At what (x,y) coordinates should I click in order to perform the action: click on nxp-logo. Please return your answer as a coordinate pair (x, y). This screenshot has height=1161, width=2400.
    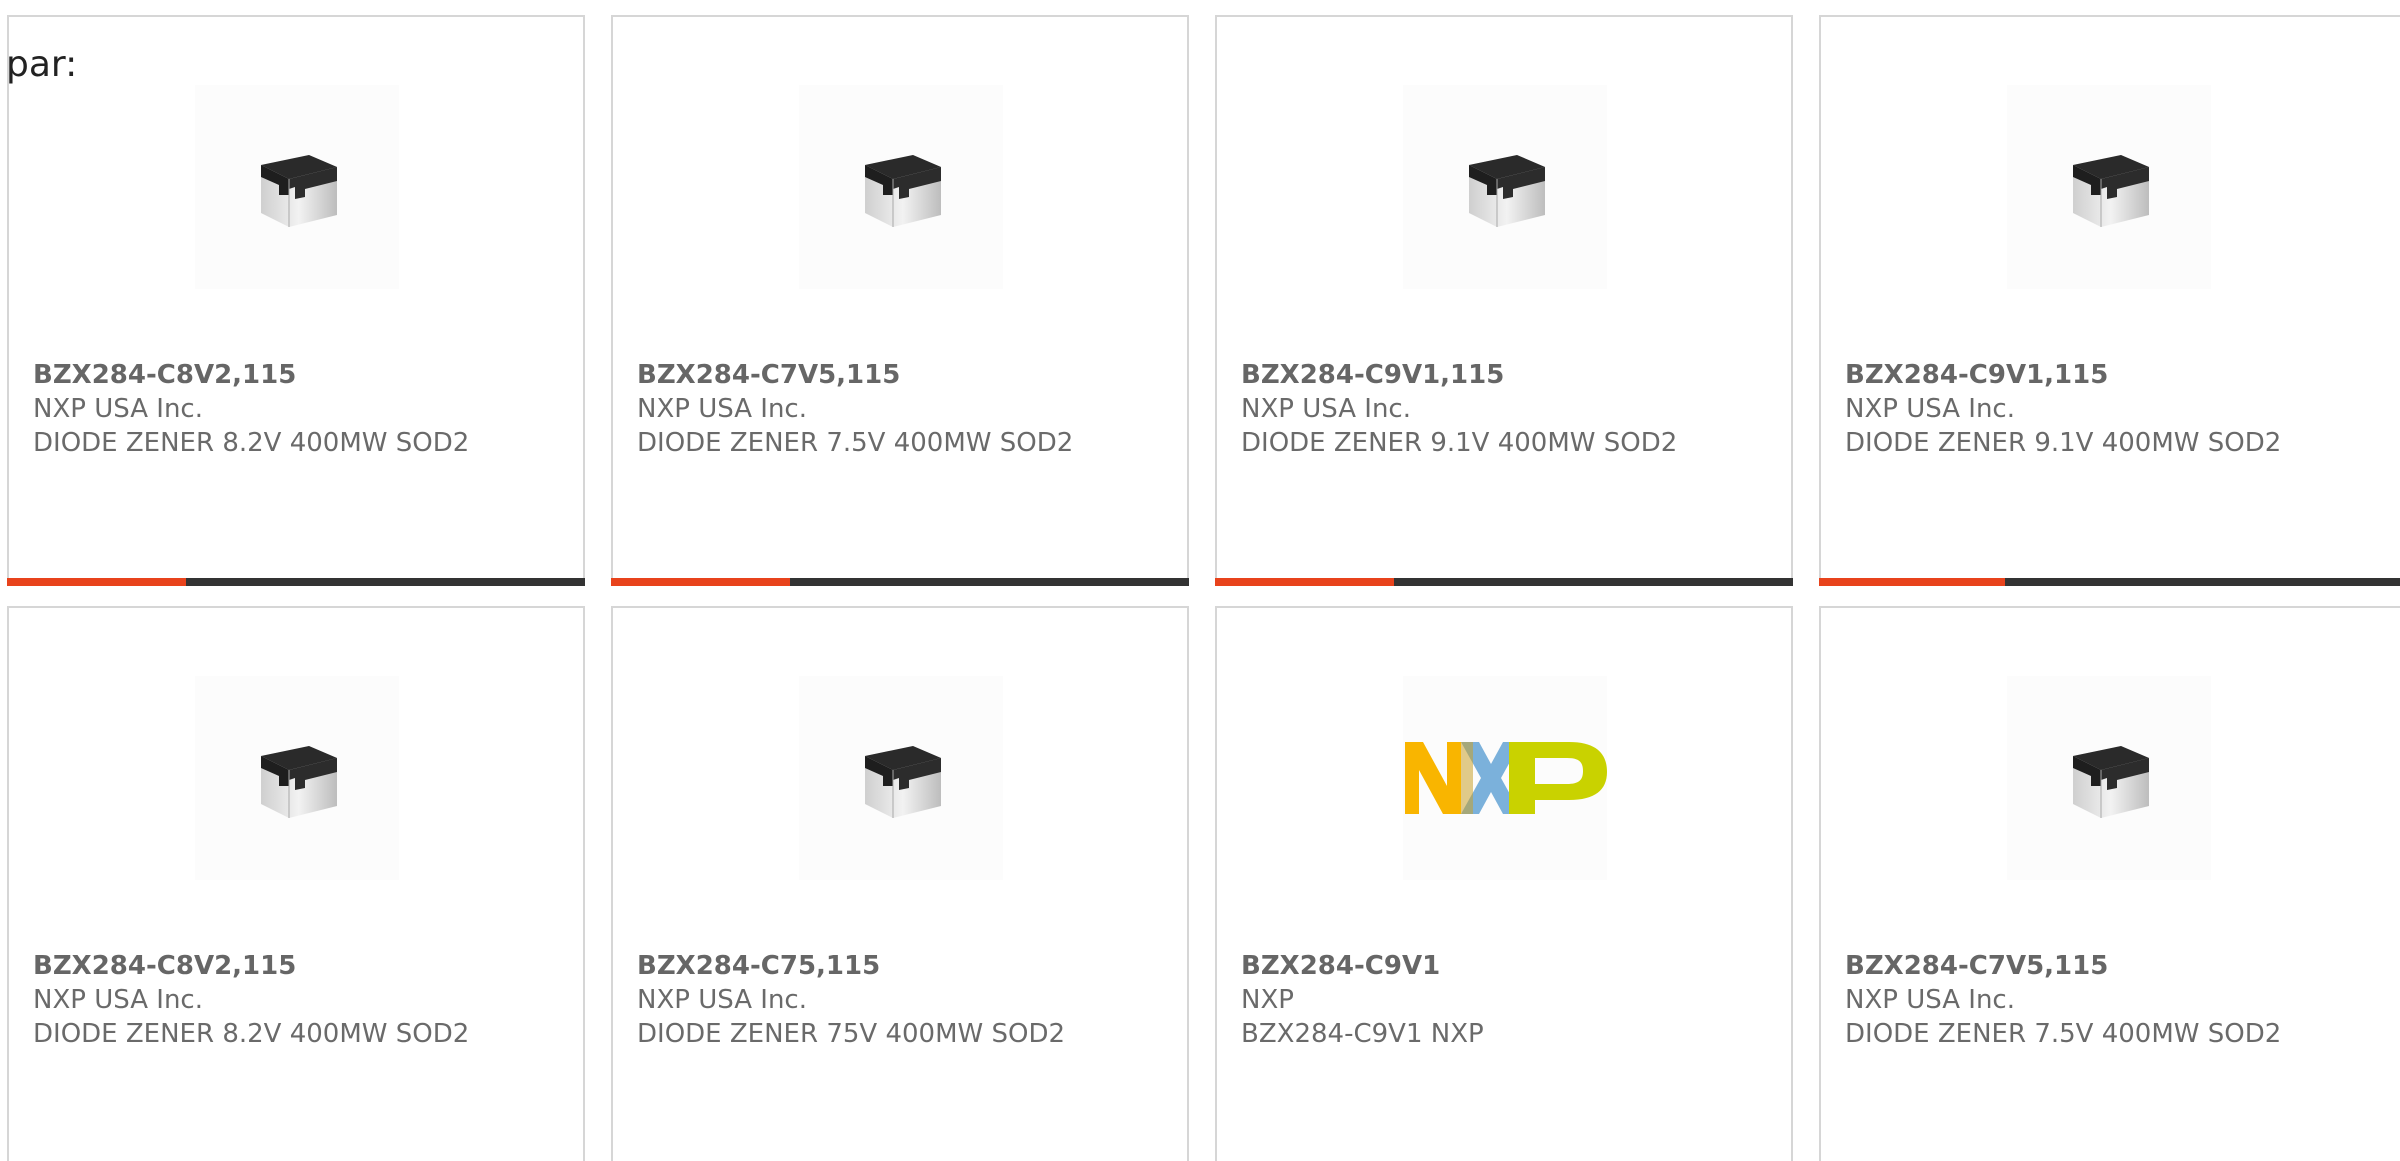
    Looking at the image, I should click on (1506, 778).